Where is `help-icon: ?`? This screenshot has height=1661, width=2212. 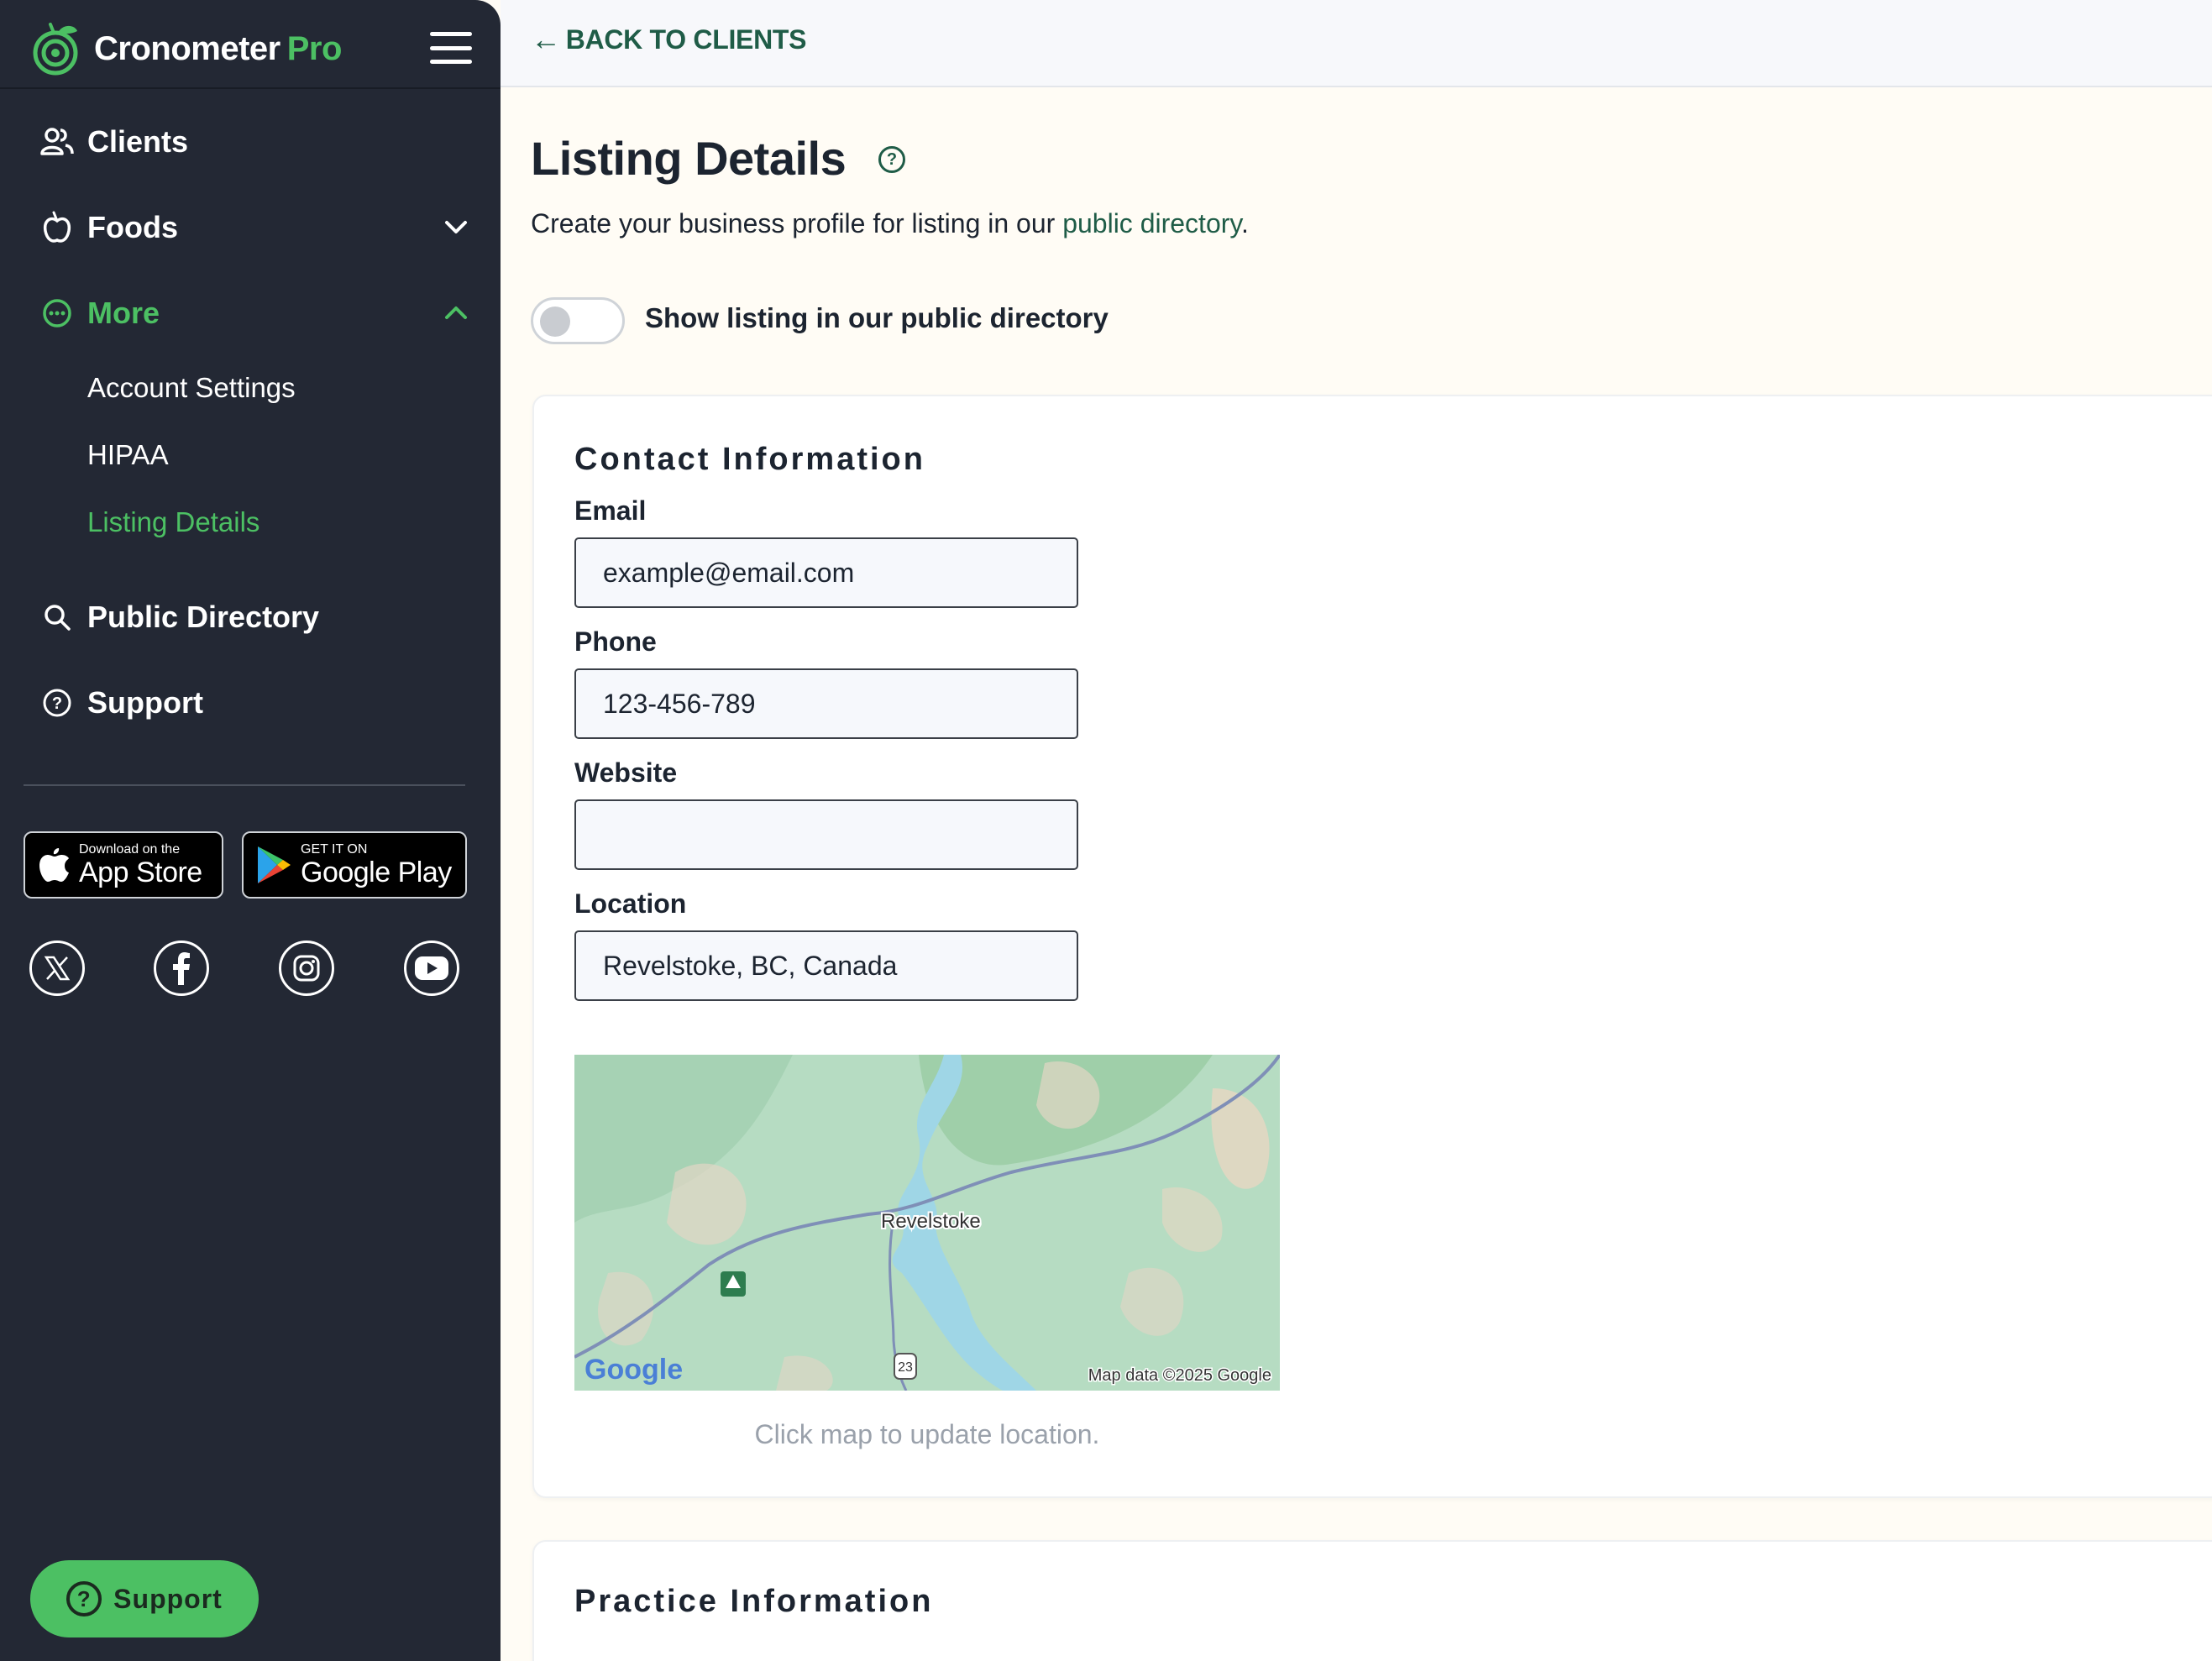
help-icon: ? is located at coordinates (892, 159).